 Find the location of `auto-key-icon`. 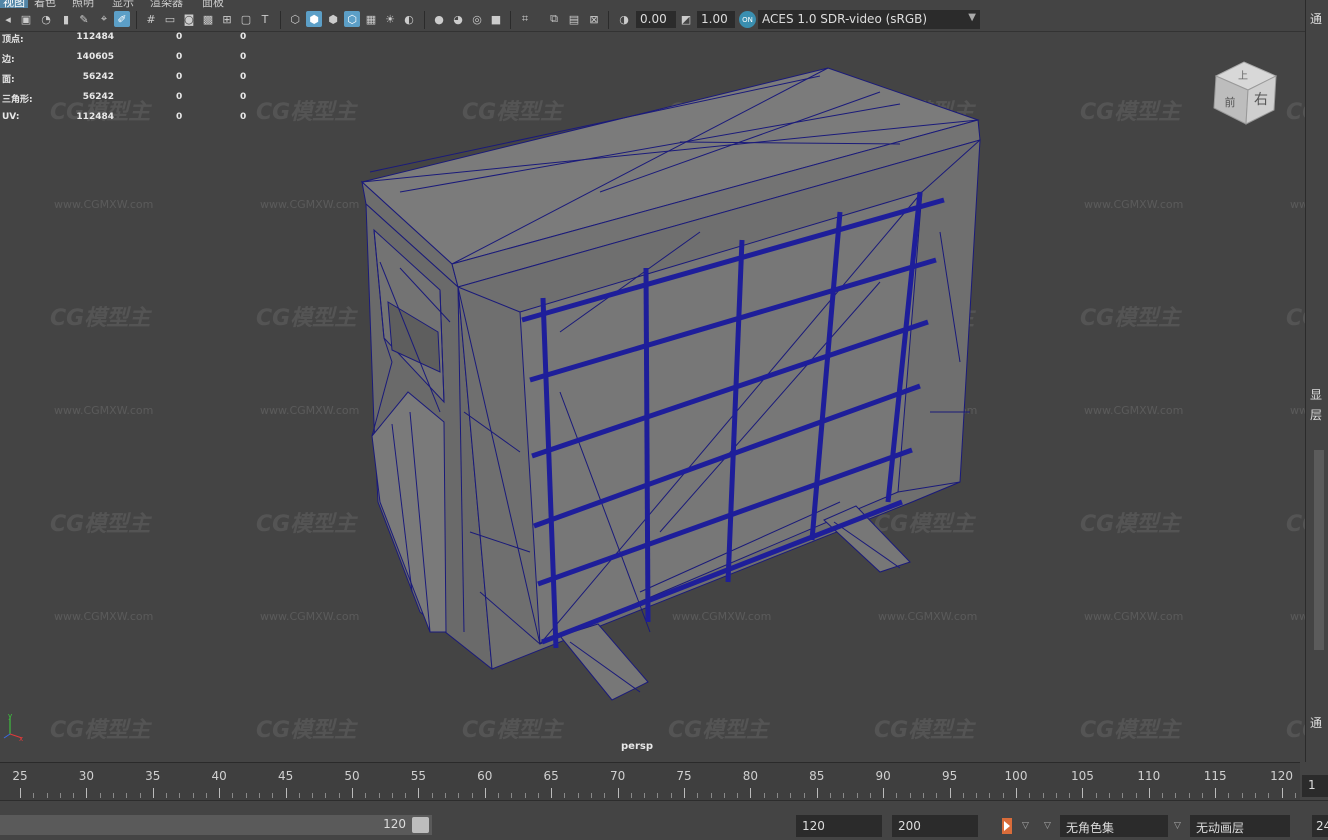

auto-key-icon is located at coordinates (1007, 826).